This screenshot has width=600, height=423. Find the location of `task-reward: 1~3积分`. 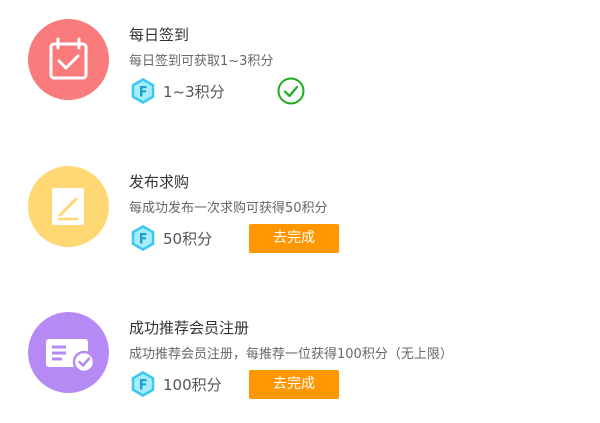

task-reward: 1~3积分 is located at coordinates (177, 91).